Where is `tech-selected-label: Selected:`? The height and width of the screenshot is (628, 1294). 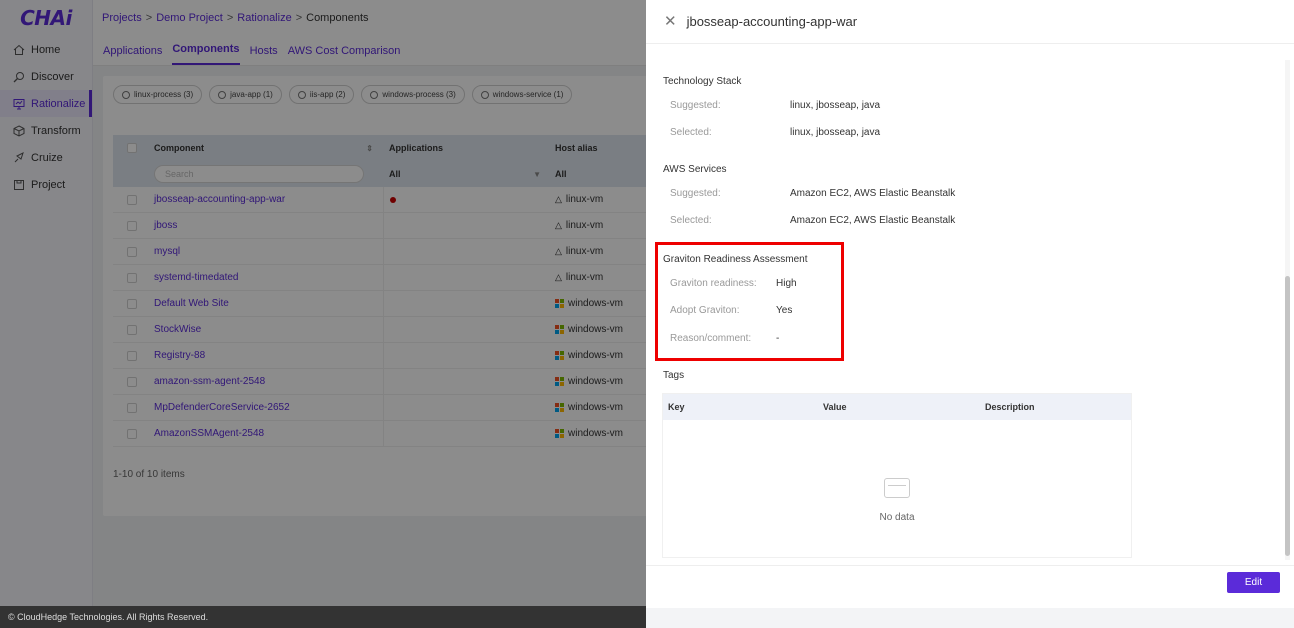
tech-selected-label: Selected: is located at coordinates (691, 132).